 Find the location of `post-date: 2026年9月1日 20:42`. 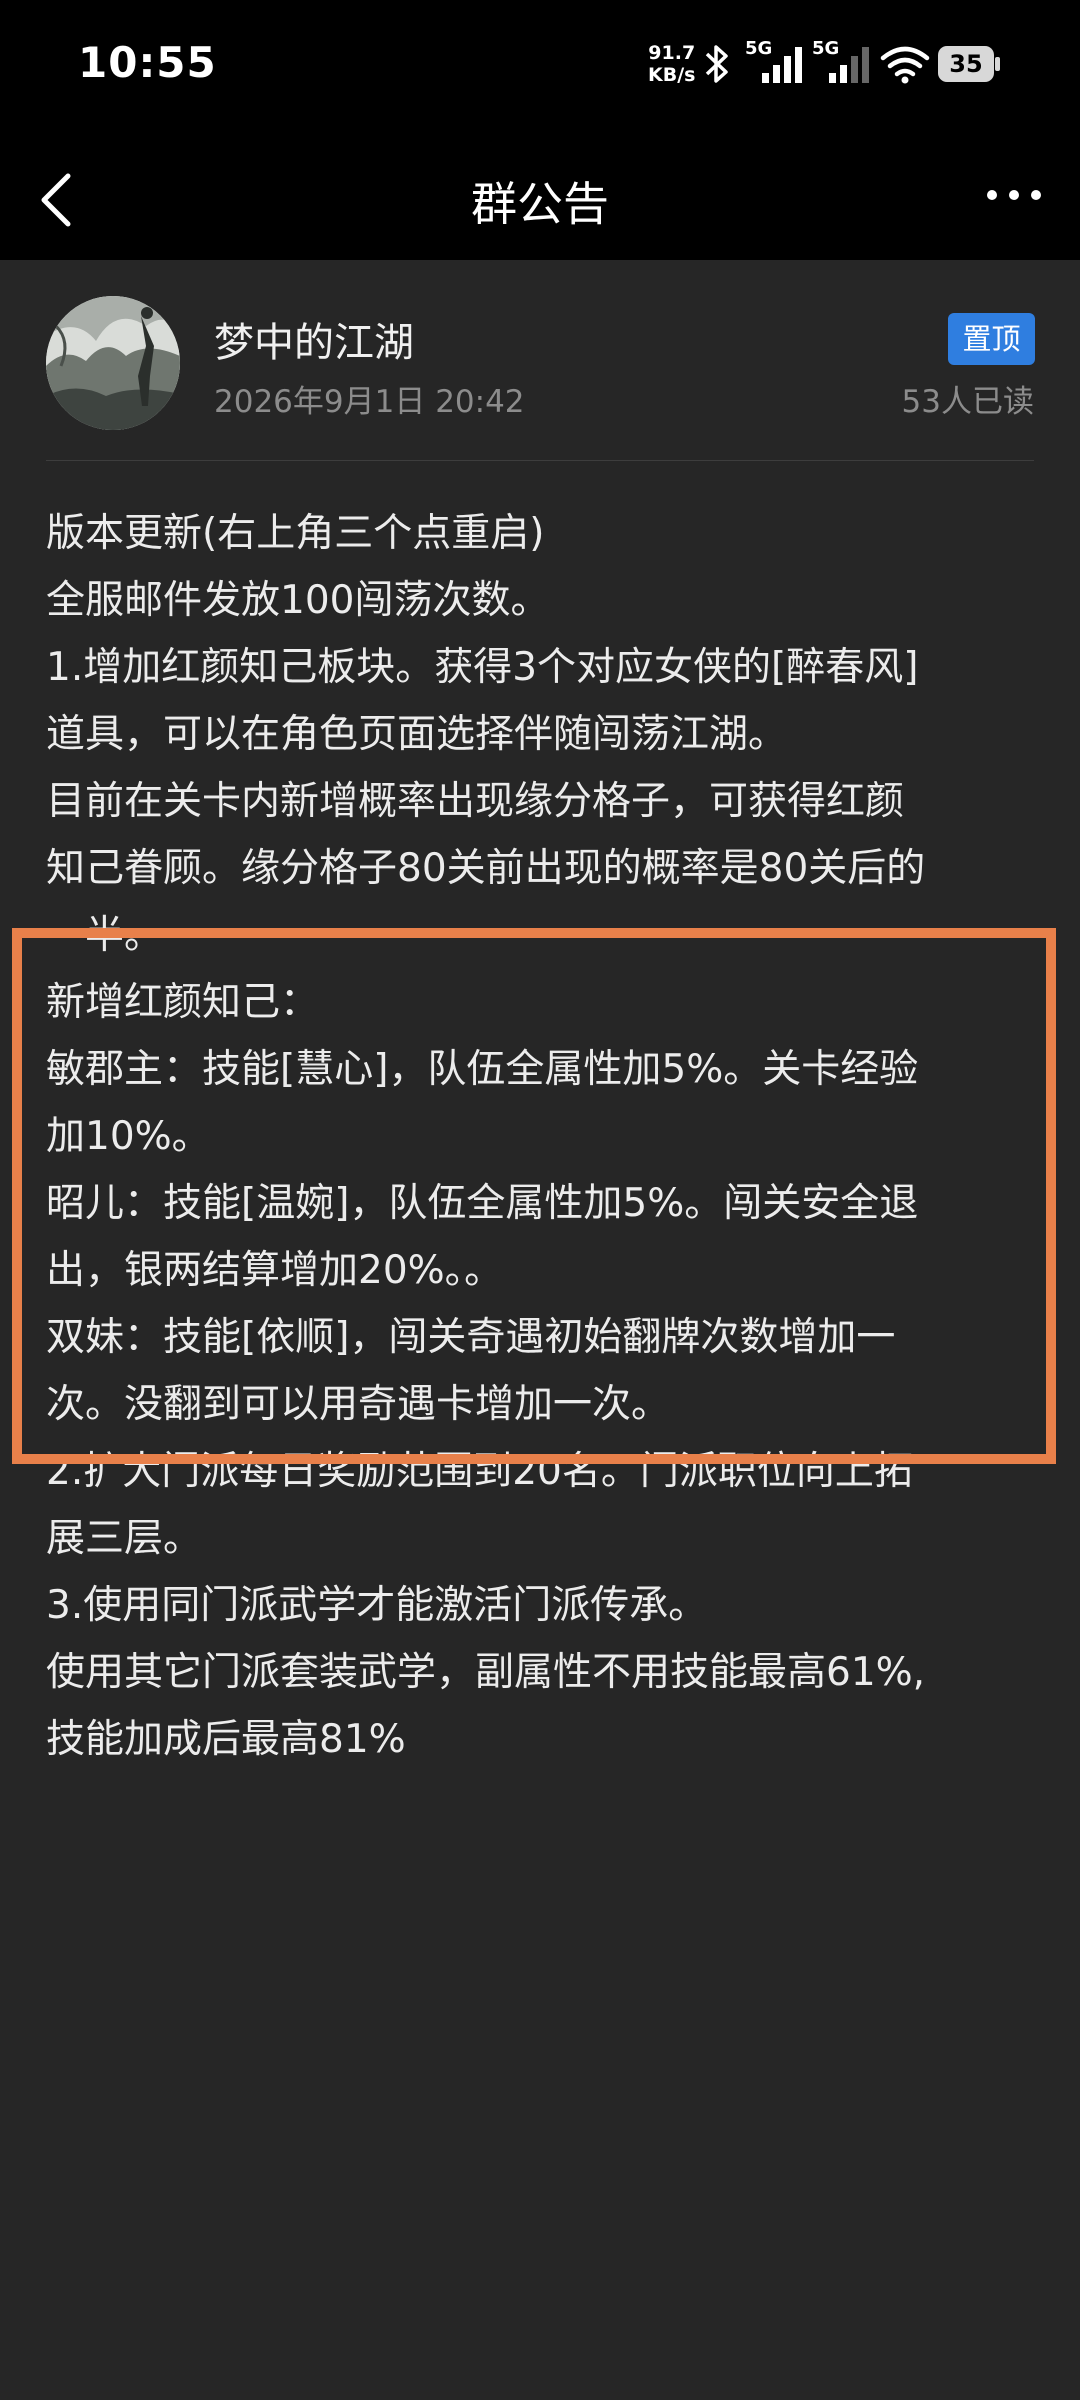

post-date: 2026年9月1日 20:42 is located at coordinates (369, 402).